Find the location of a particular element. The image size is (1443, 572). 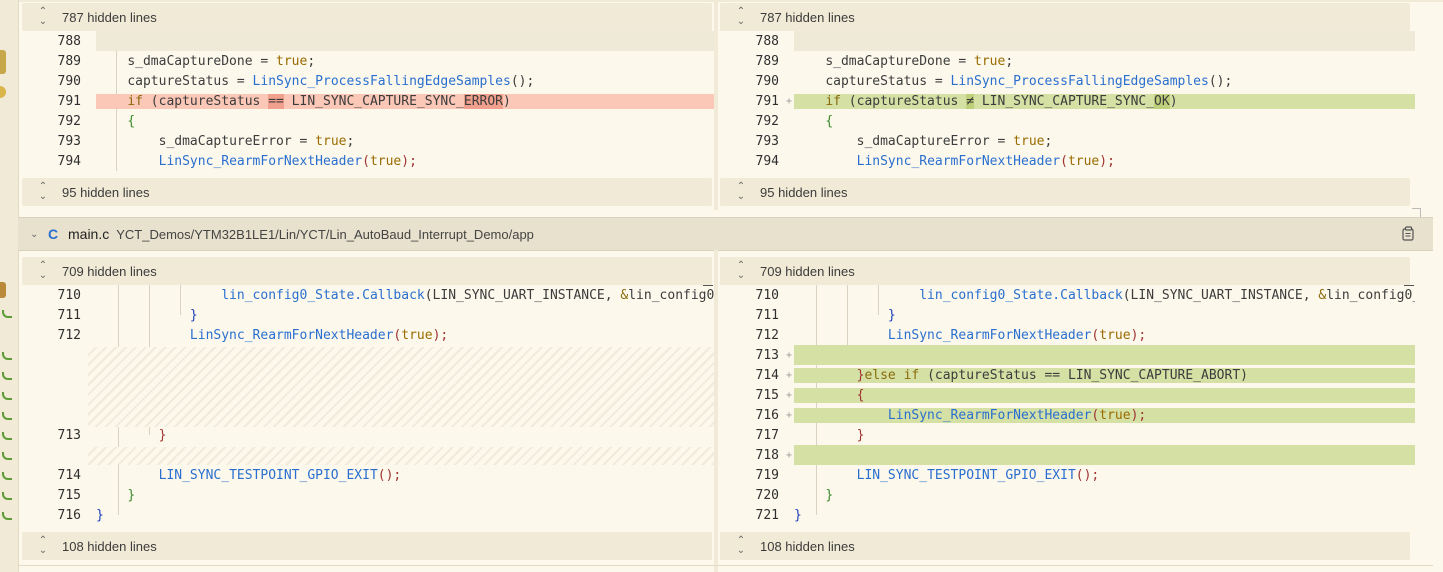

code-line: 712 LinSync_RearmForNextHeader(true); is located at coordinates (371, 335).